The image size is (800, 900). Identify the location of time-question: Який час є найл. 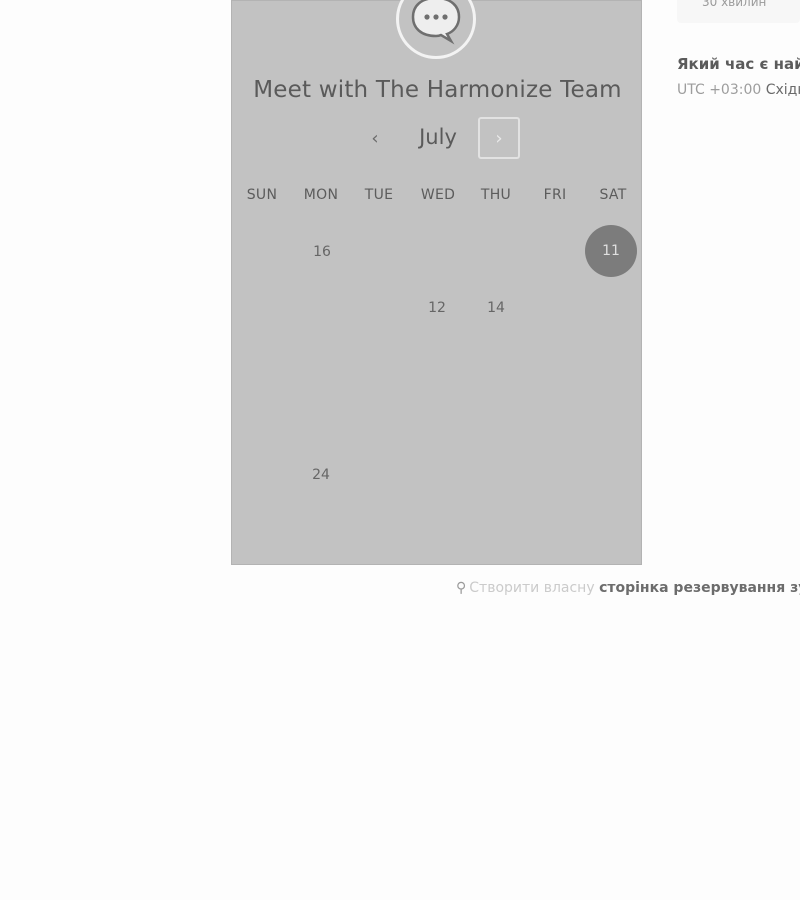
(738, 64).